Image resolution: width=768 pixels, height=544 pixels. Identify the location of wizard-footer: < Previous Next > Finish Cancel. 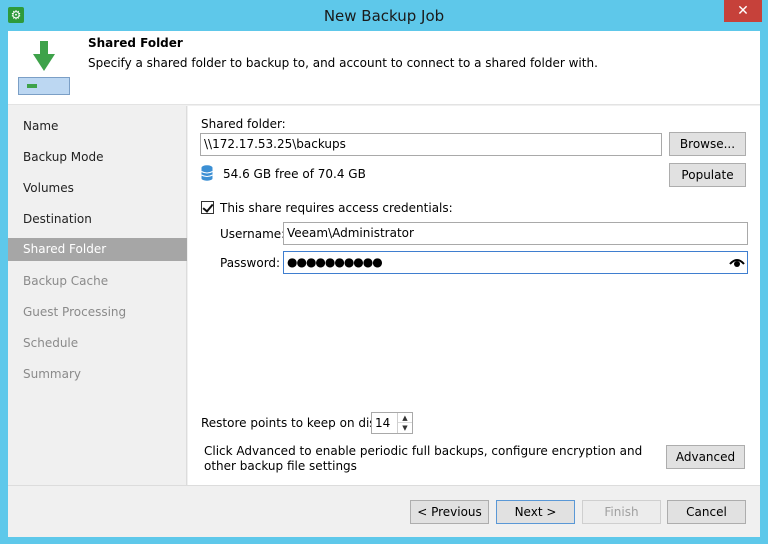
(384, 511).